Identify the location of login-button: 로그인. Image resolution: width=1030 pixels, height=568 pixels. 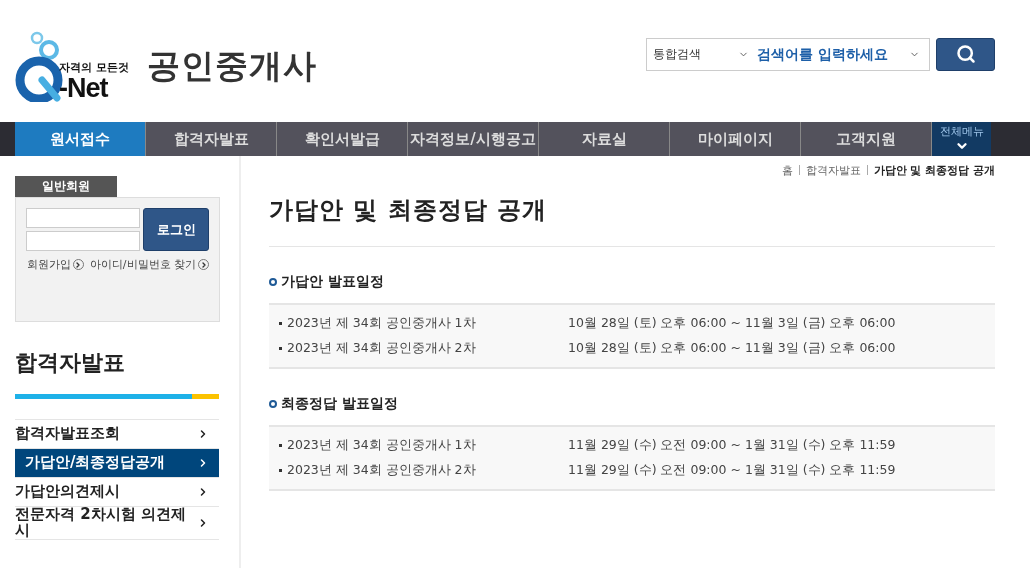
(176, 229).